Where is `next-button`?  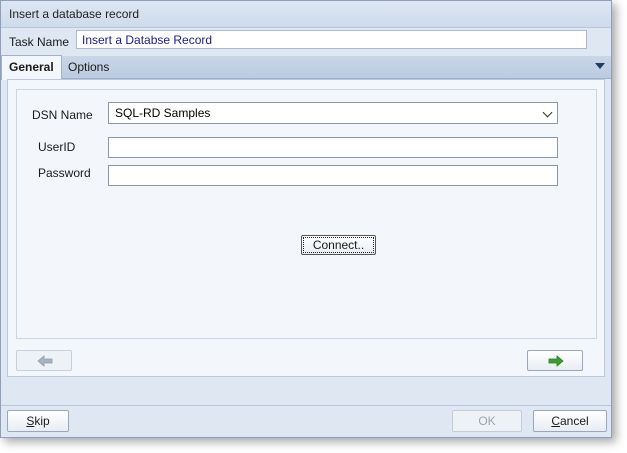
next-button is located at coordinates (555, 360).